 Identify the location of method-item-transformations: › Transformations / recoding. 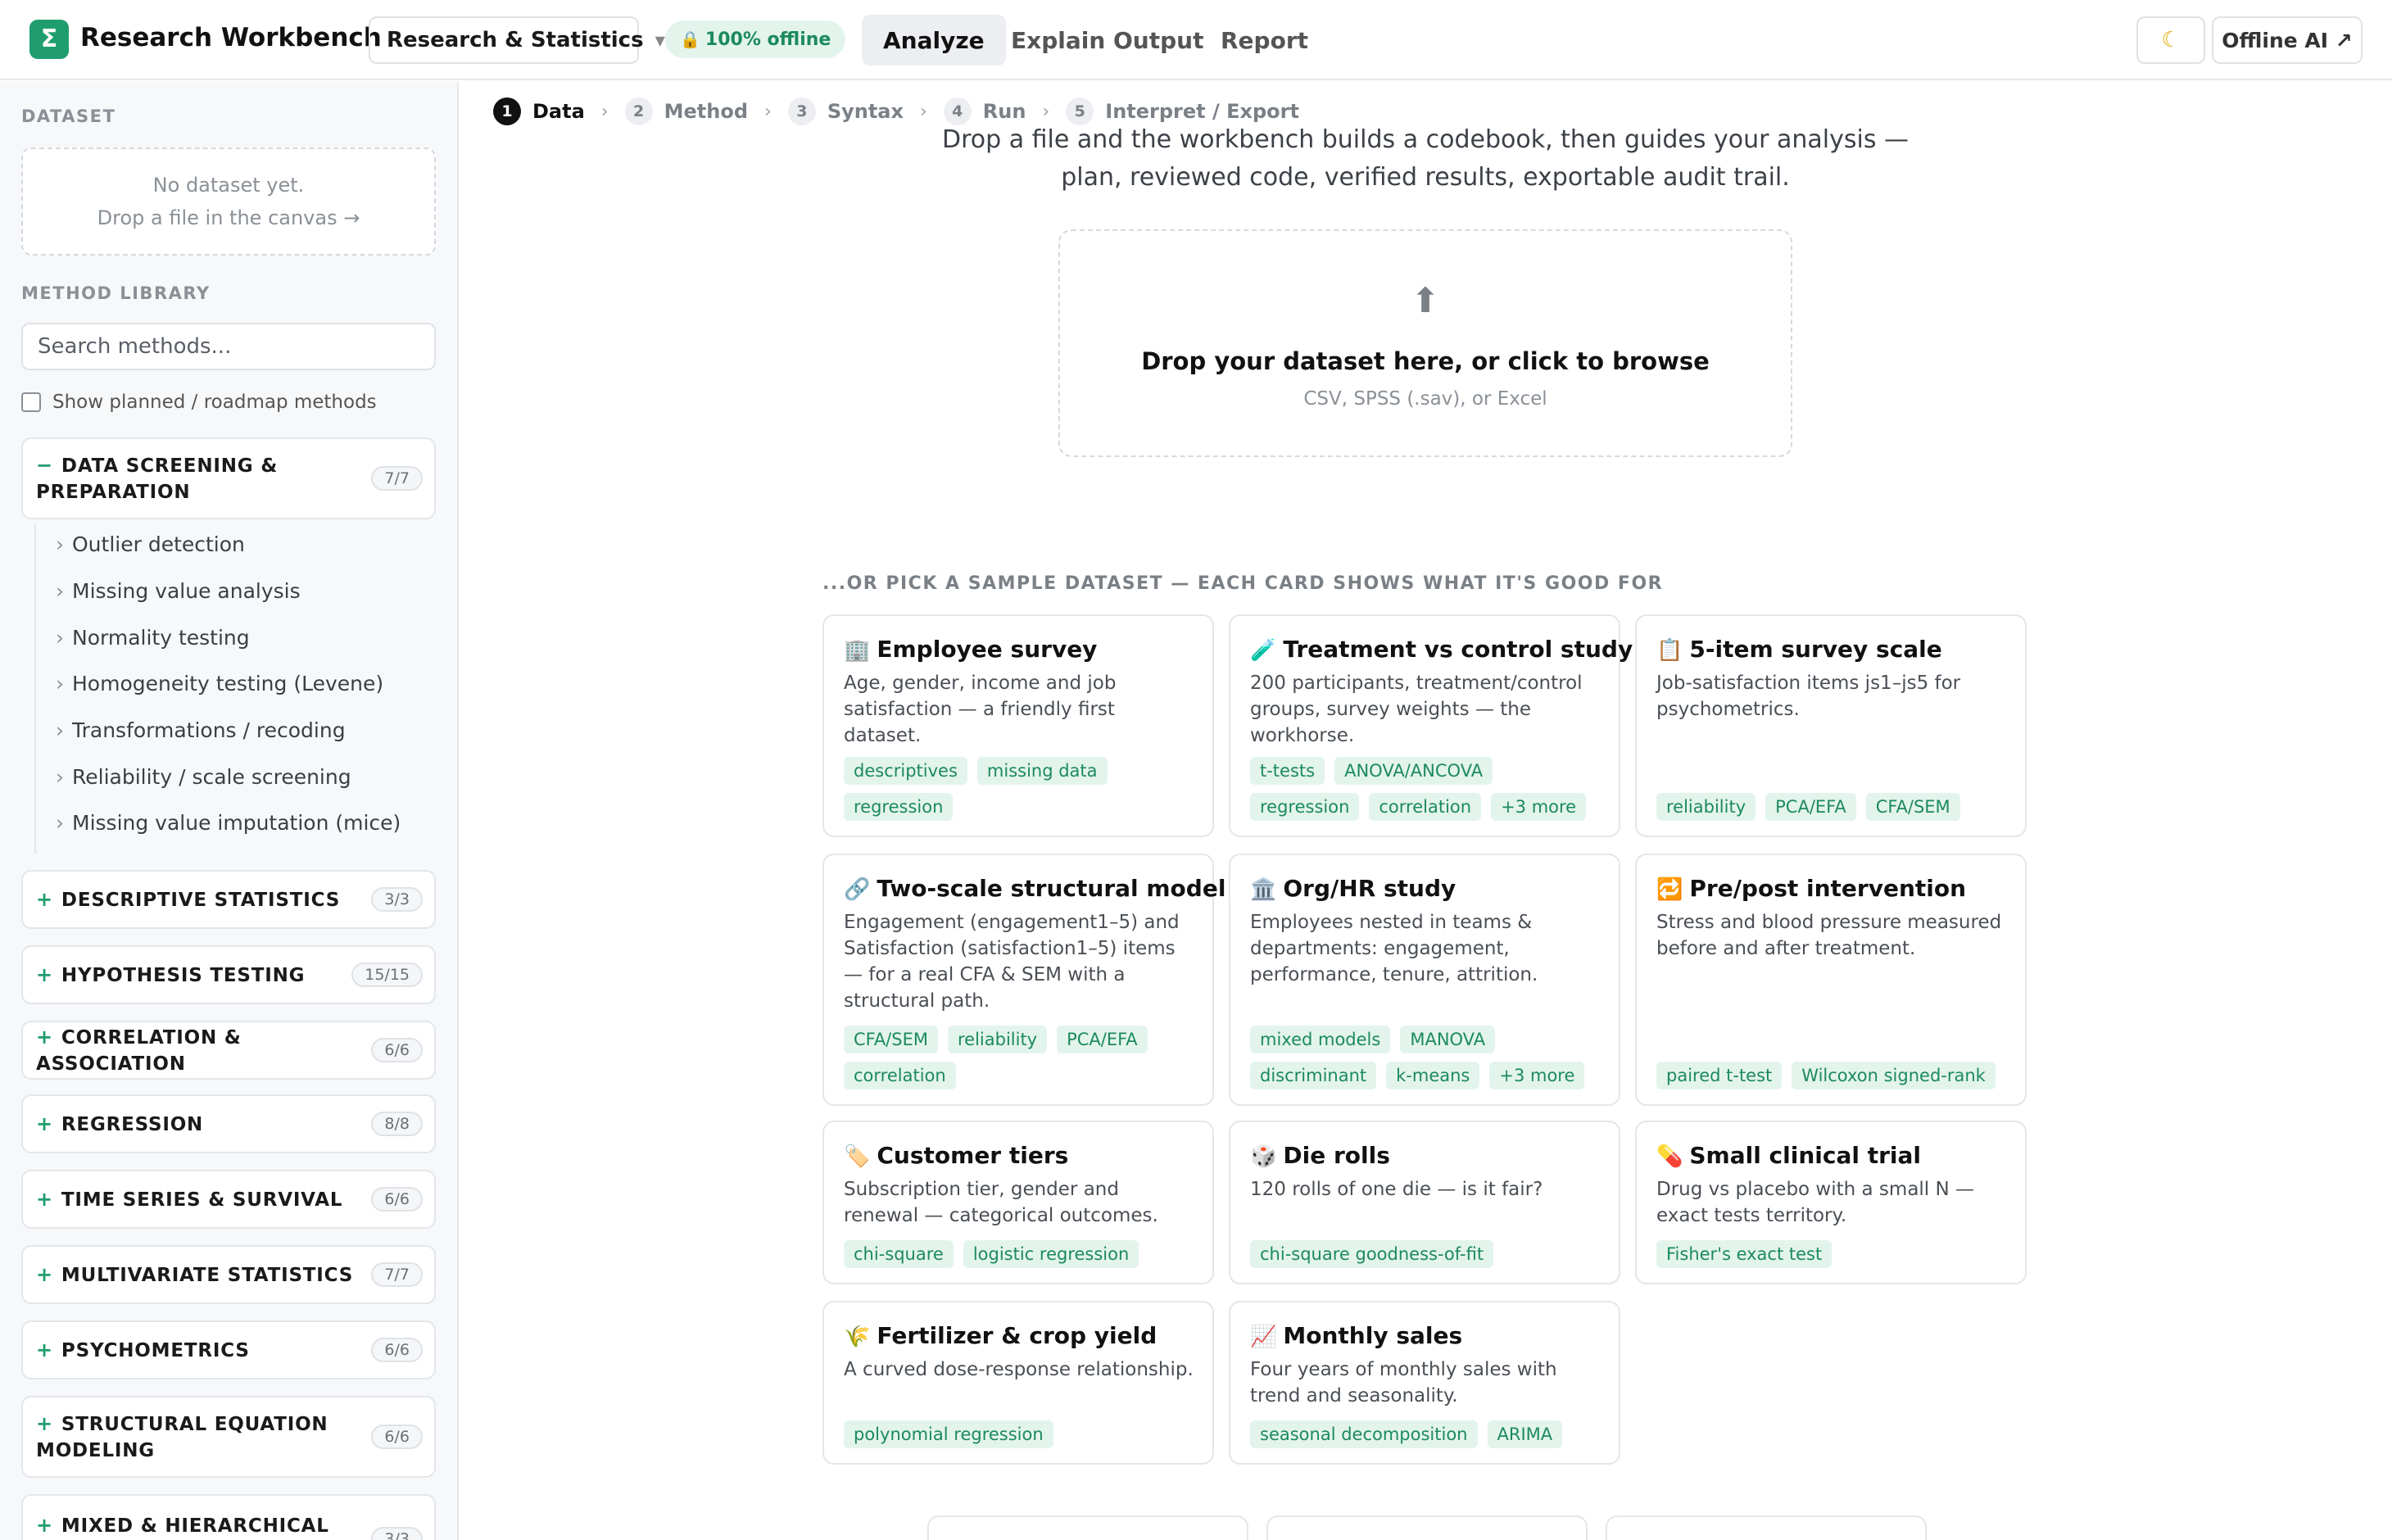
(201, 730).